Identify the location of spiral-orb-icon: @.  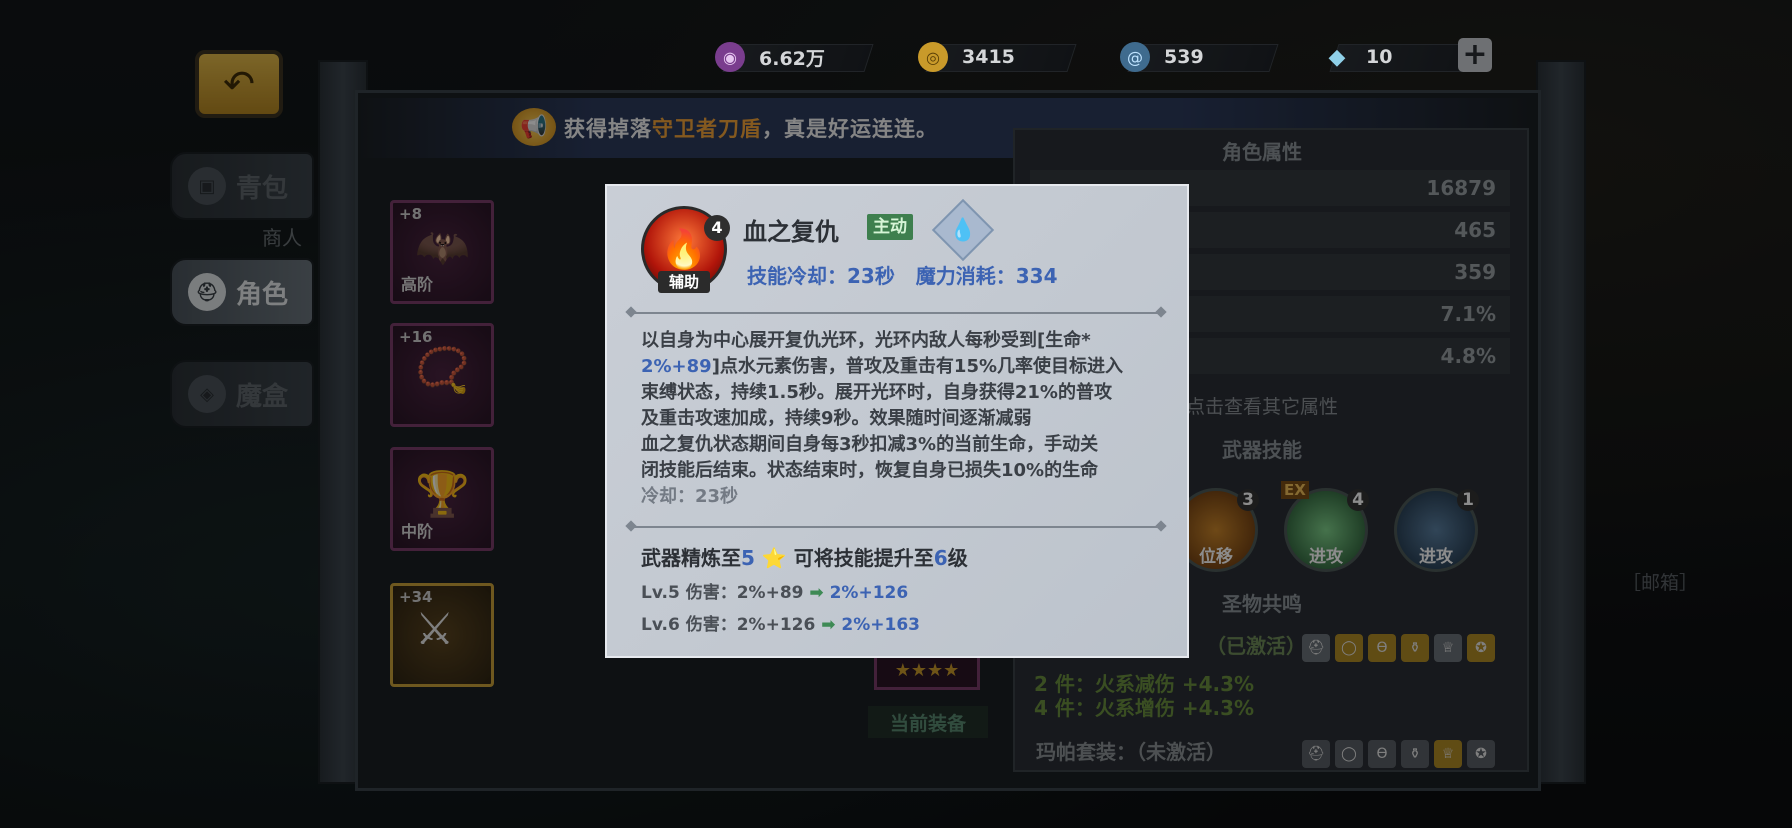
(1135, 57).